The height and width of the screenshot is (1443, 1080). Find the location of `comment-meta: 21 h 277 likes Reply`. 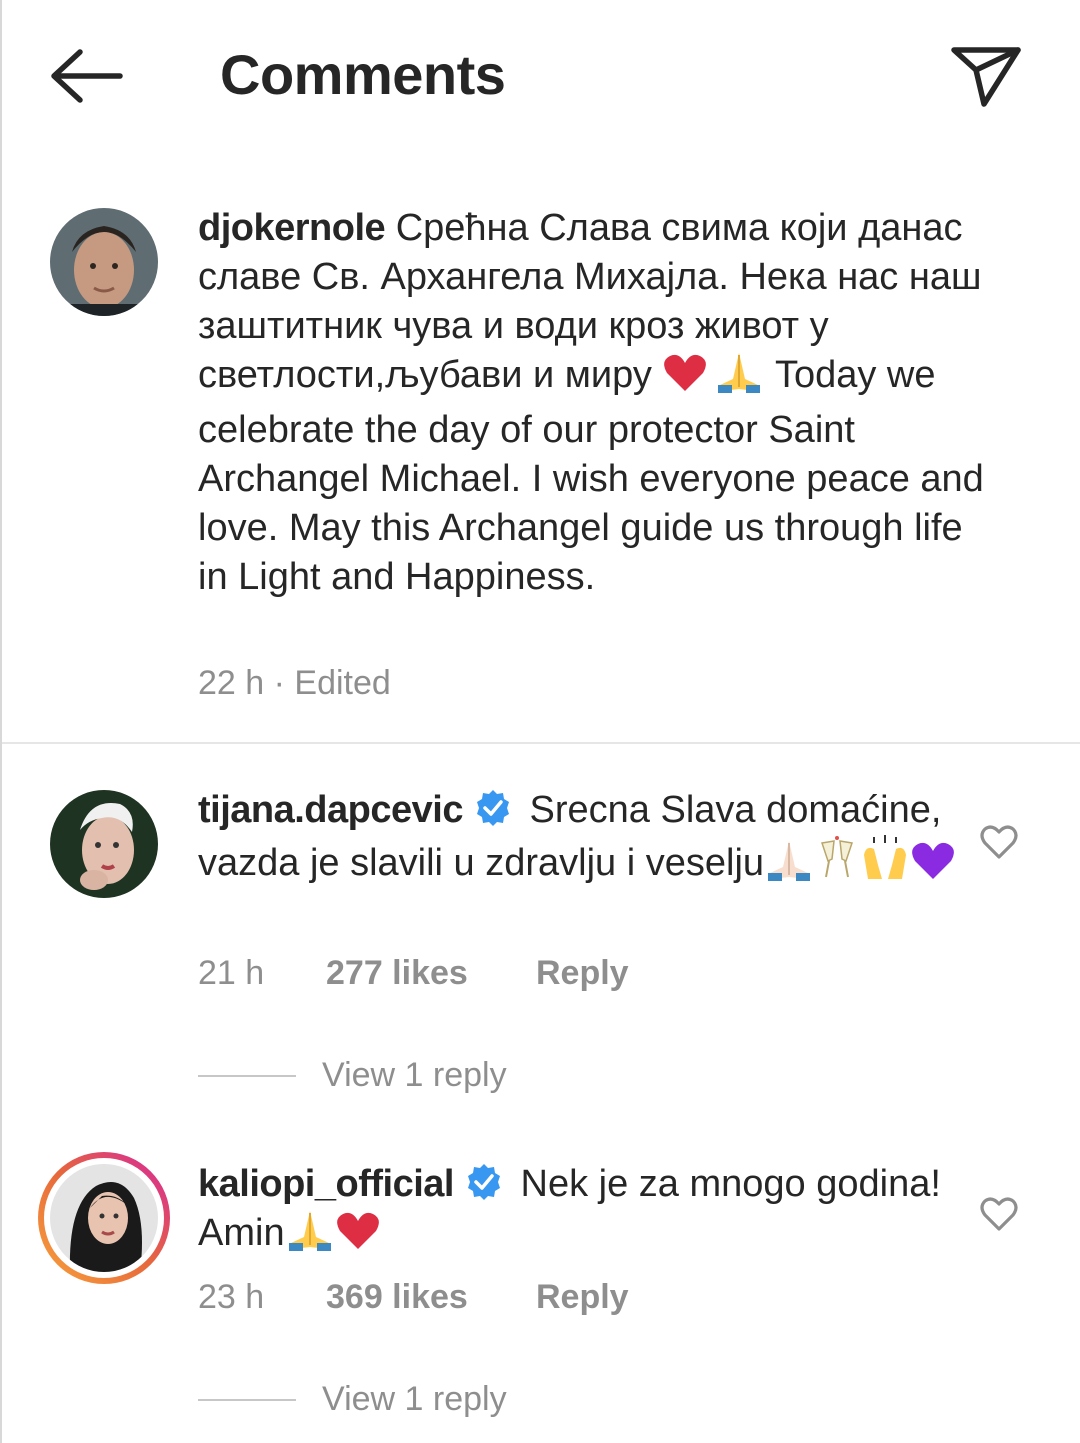

comment-meta: 21 h 277 likes Reply is located at coordinates (413, 973).